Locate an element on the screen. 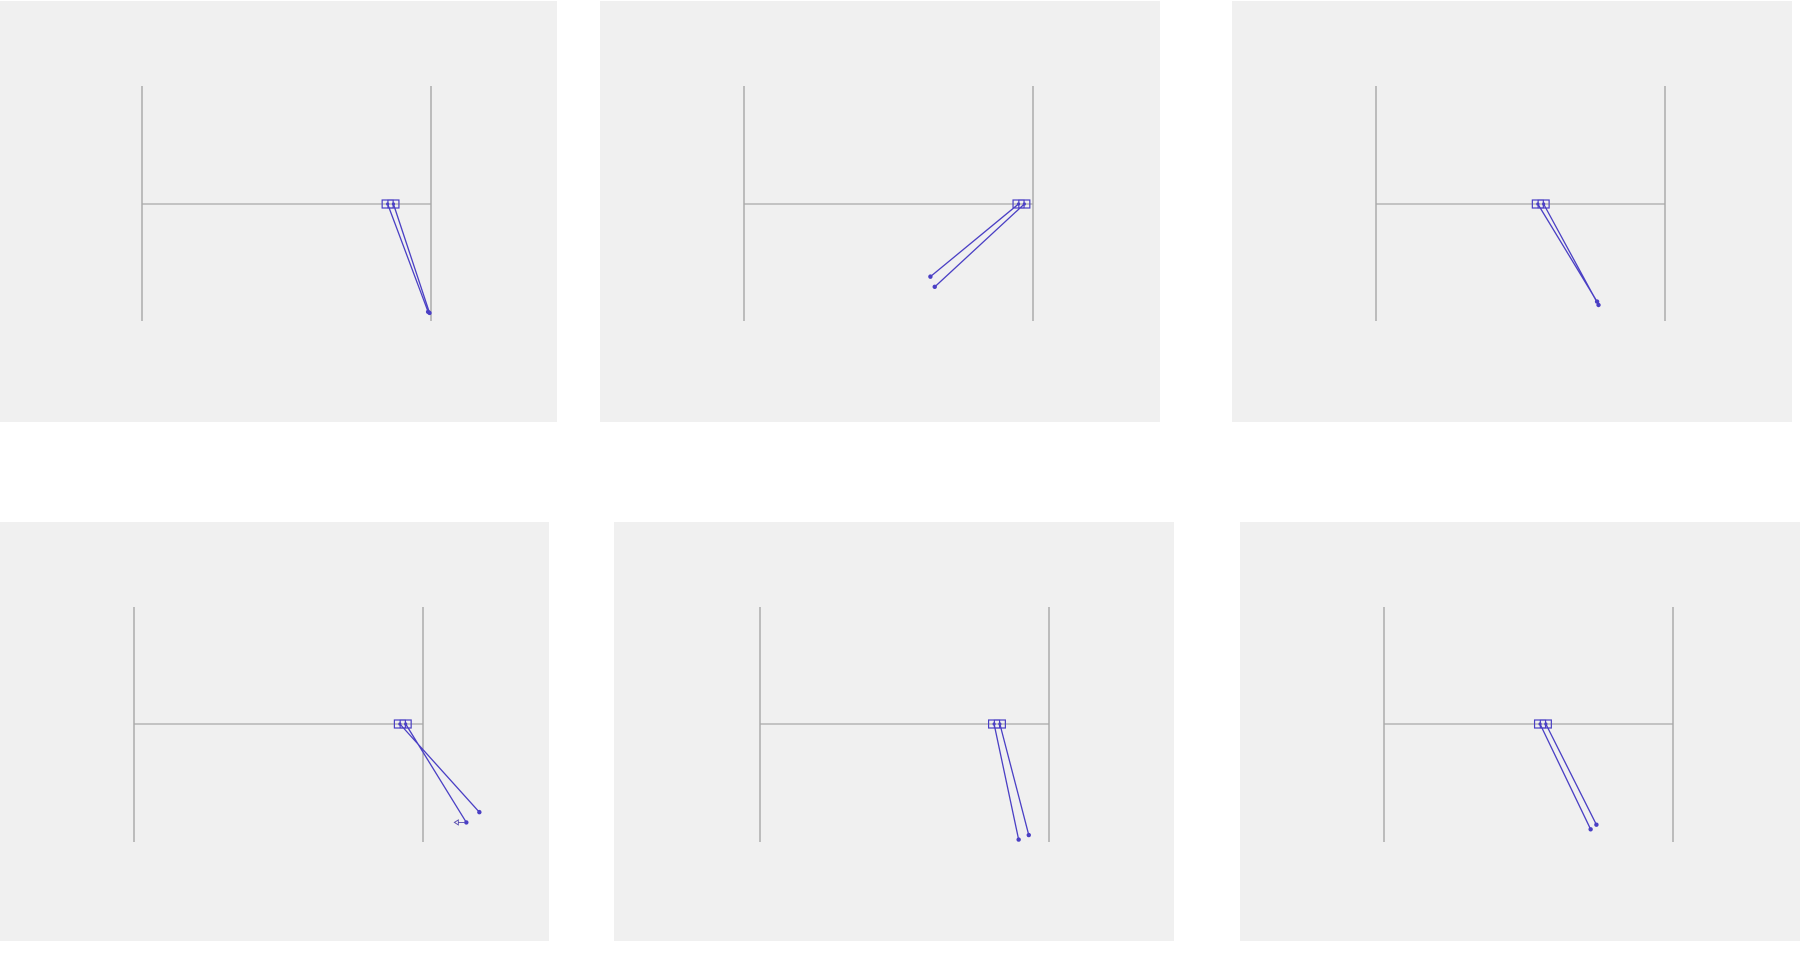 Image resolution: width=1820 pixels, height=958 pixels. frame-3-diagram is located at coordinates (1520, 203).